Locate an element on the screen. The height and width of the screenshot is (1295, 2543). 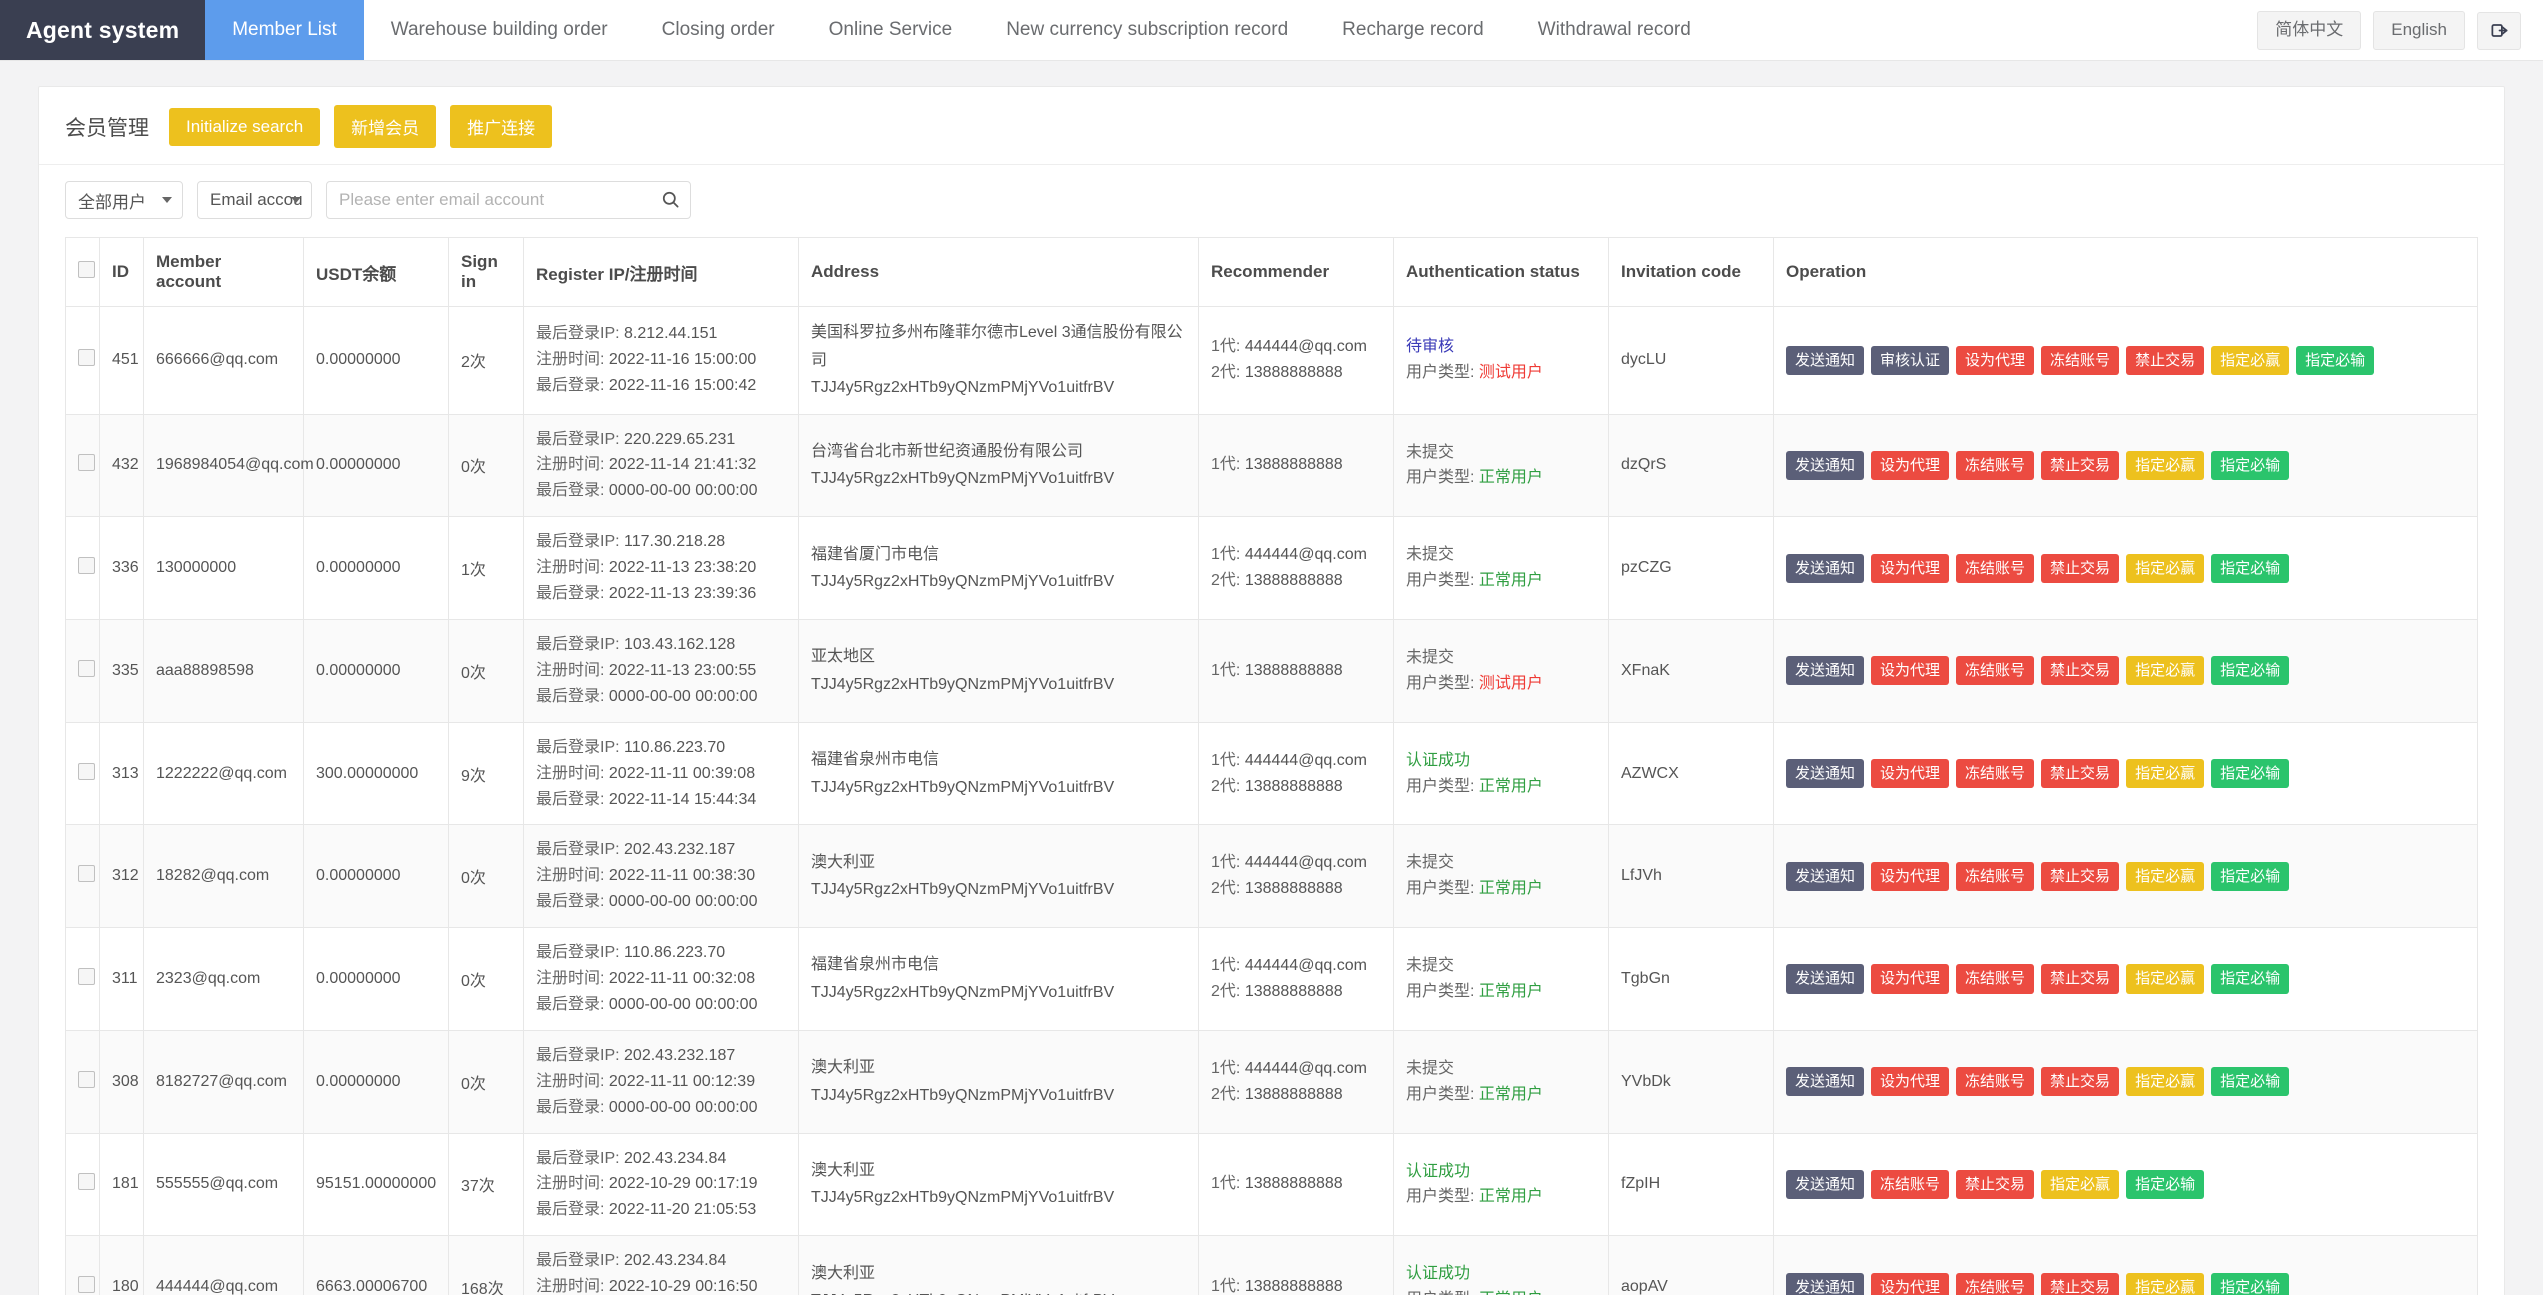
nav-item-closing-order: Closing order is located at coordinates (718, 30).